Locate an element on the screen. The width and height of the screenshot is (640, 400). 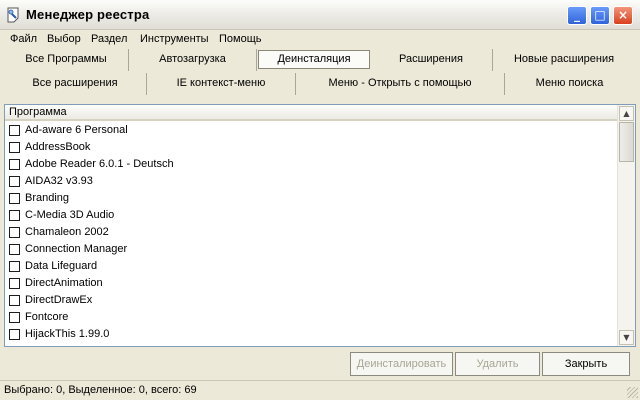
item-label: Ad-aware 6 Personal is located at coordinates (76, 130).